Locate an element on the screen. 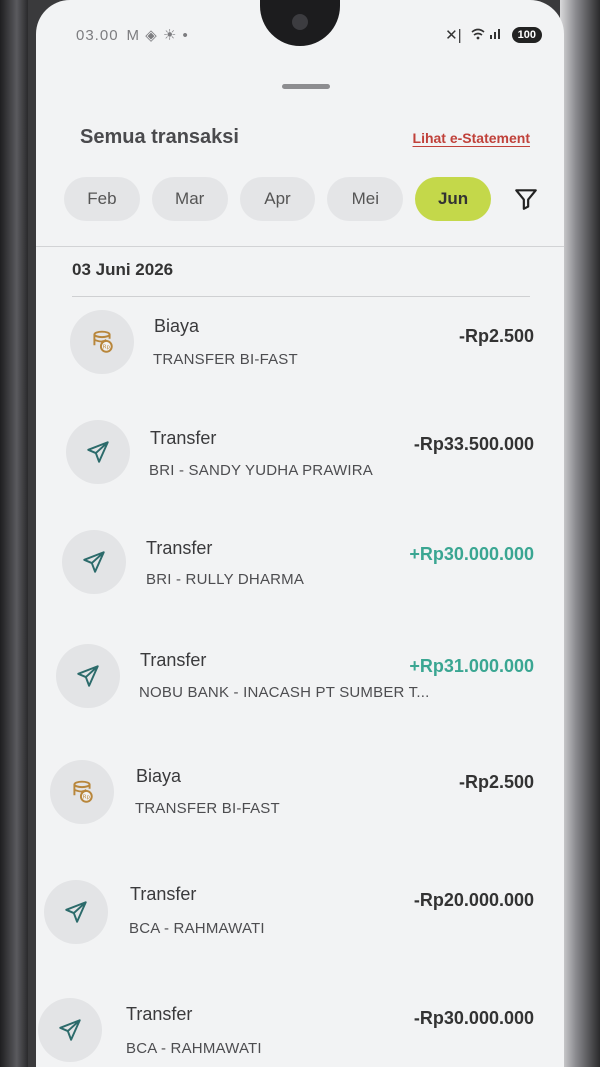 The image size is (600, 1067). status-left: 03.00 M ◈ ☀ • is located at coordinates (132, 35).